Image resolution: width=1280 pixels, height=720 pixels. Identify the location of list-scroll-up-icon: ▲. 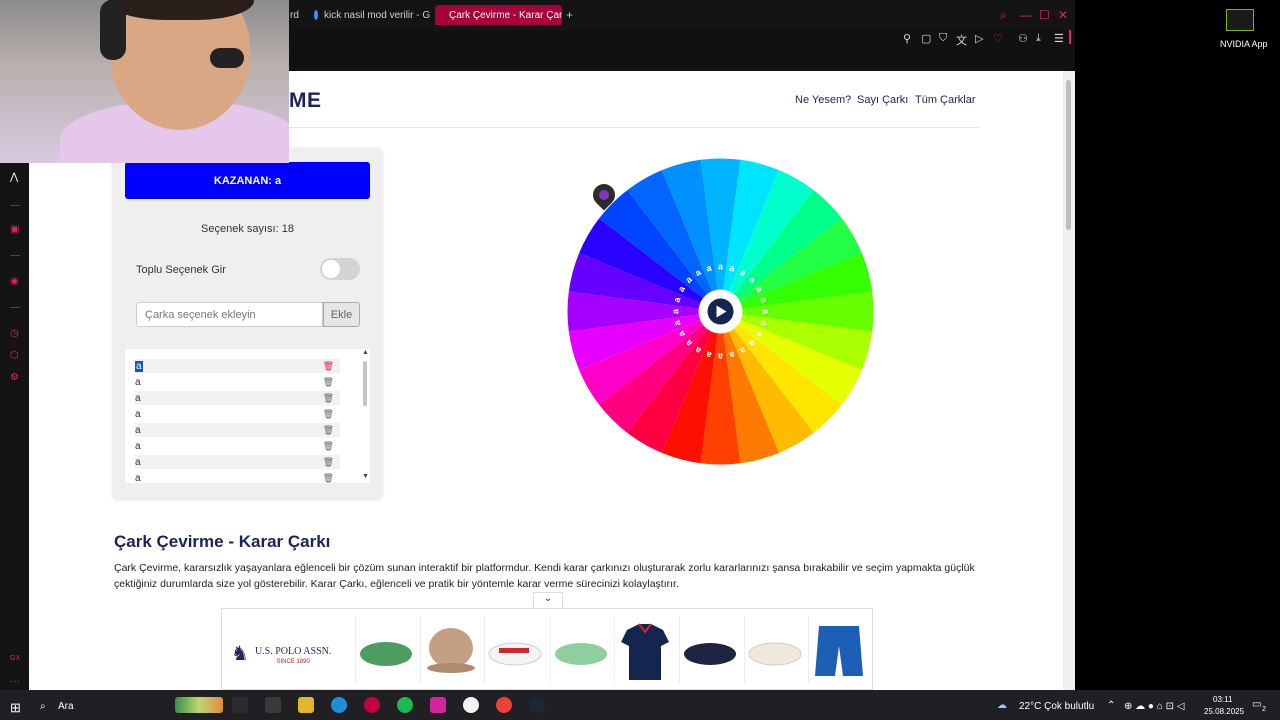
(365, 352).